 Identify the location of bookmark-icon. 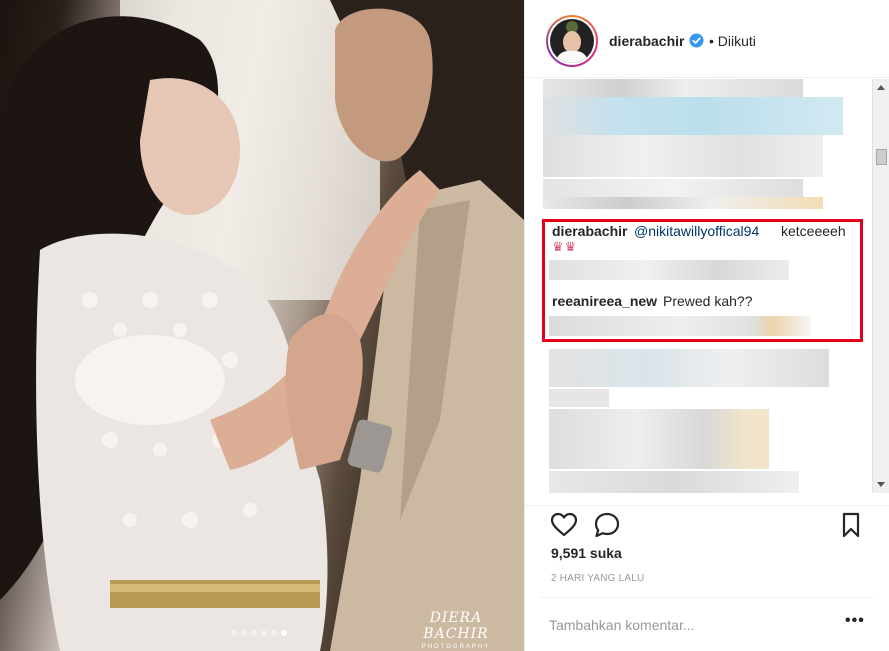
(851, 525).